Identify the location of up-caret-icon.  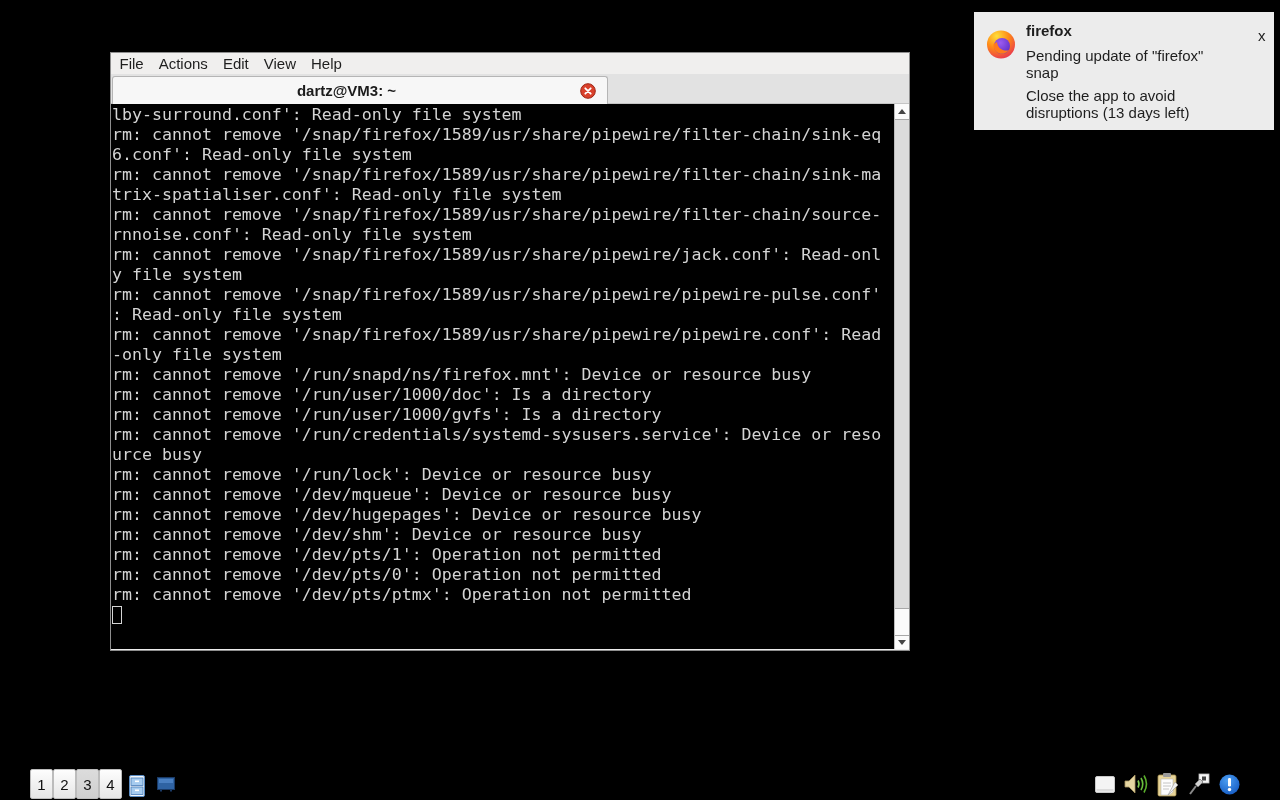
(902, 111).